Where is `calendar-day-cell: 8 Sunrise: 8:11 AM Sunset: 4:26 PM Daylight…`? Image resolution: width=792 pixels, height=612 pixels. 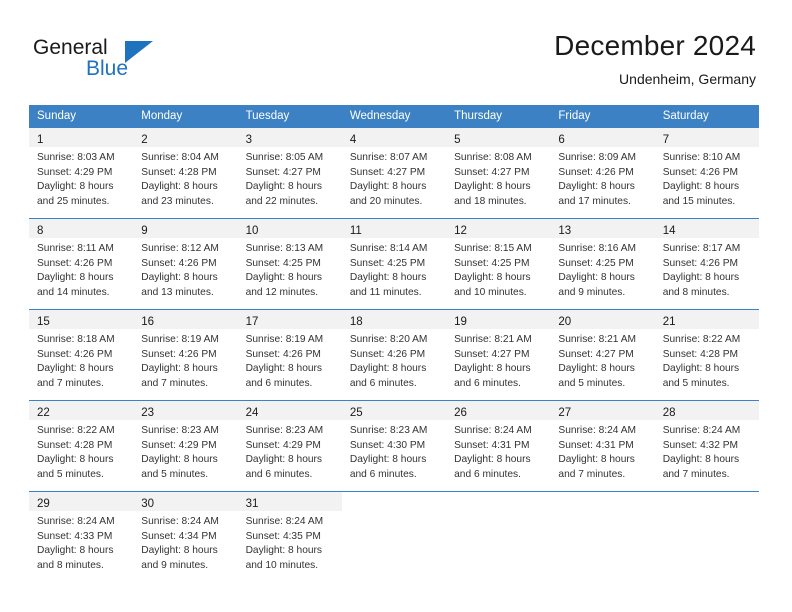
calendar-day-cell: 8 Sunrise: 8:11 AM Sunset: 4:26 PM Daylight… is located at coordinates (81, 264).